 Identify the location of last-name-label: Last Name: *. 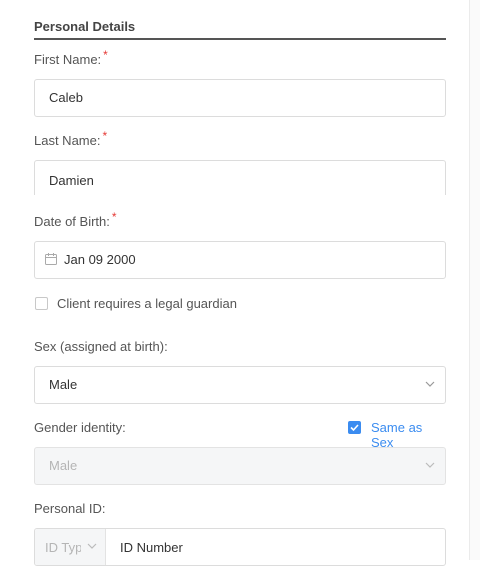
(70, 139).